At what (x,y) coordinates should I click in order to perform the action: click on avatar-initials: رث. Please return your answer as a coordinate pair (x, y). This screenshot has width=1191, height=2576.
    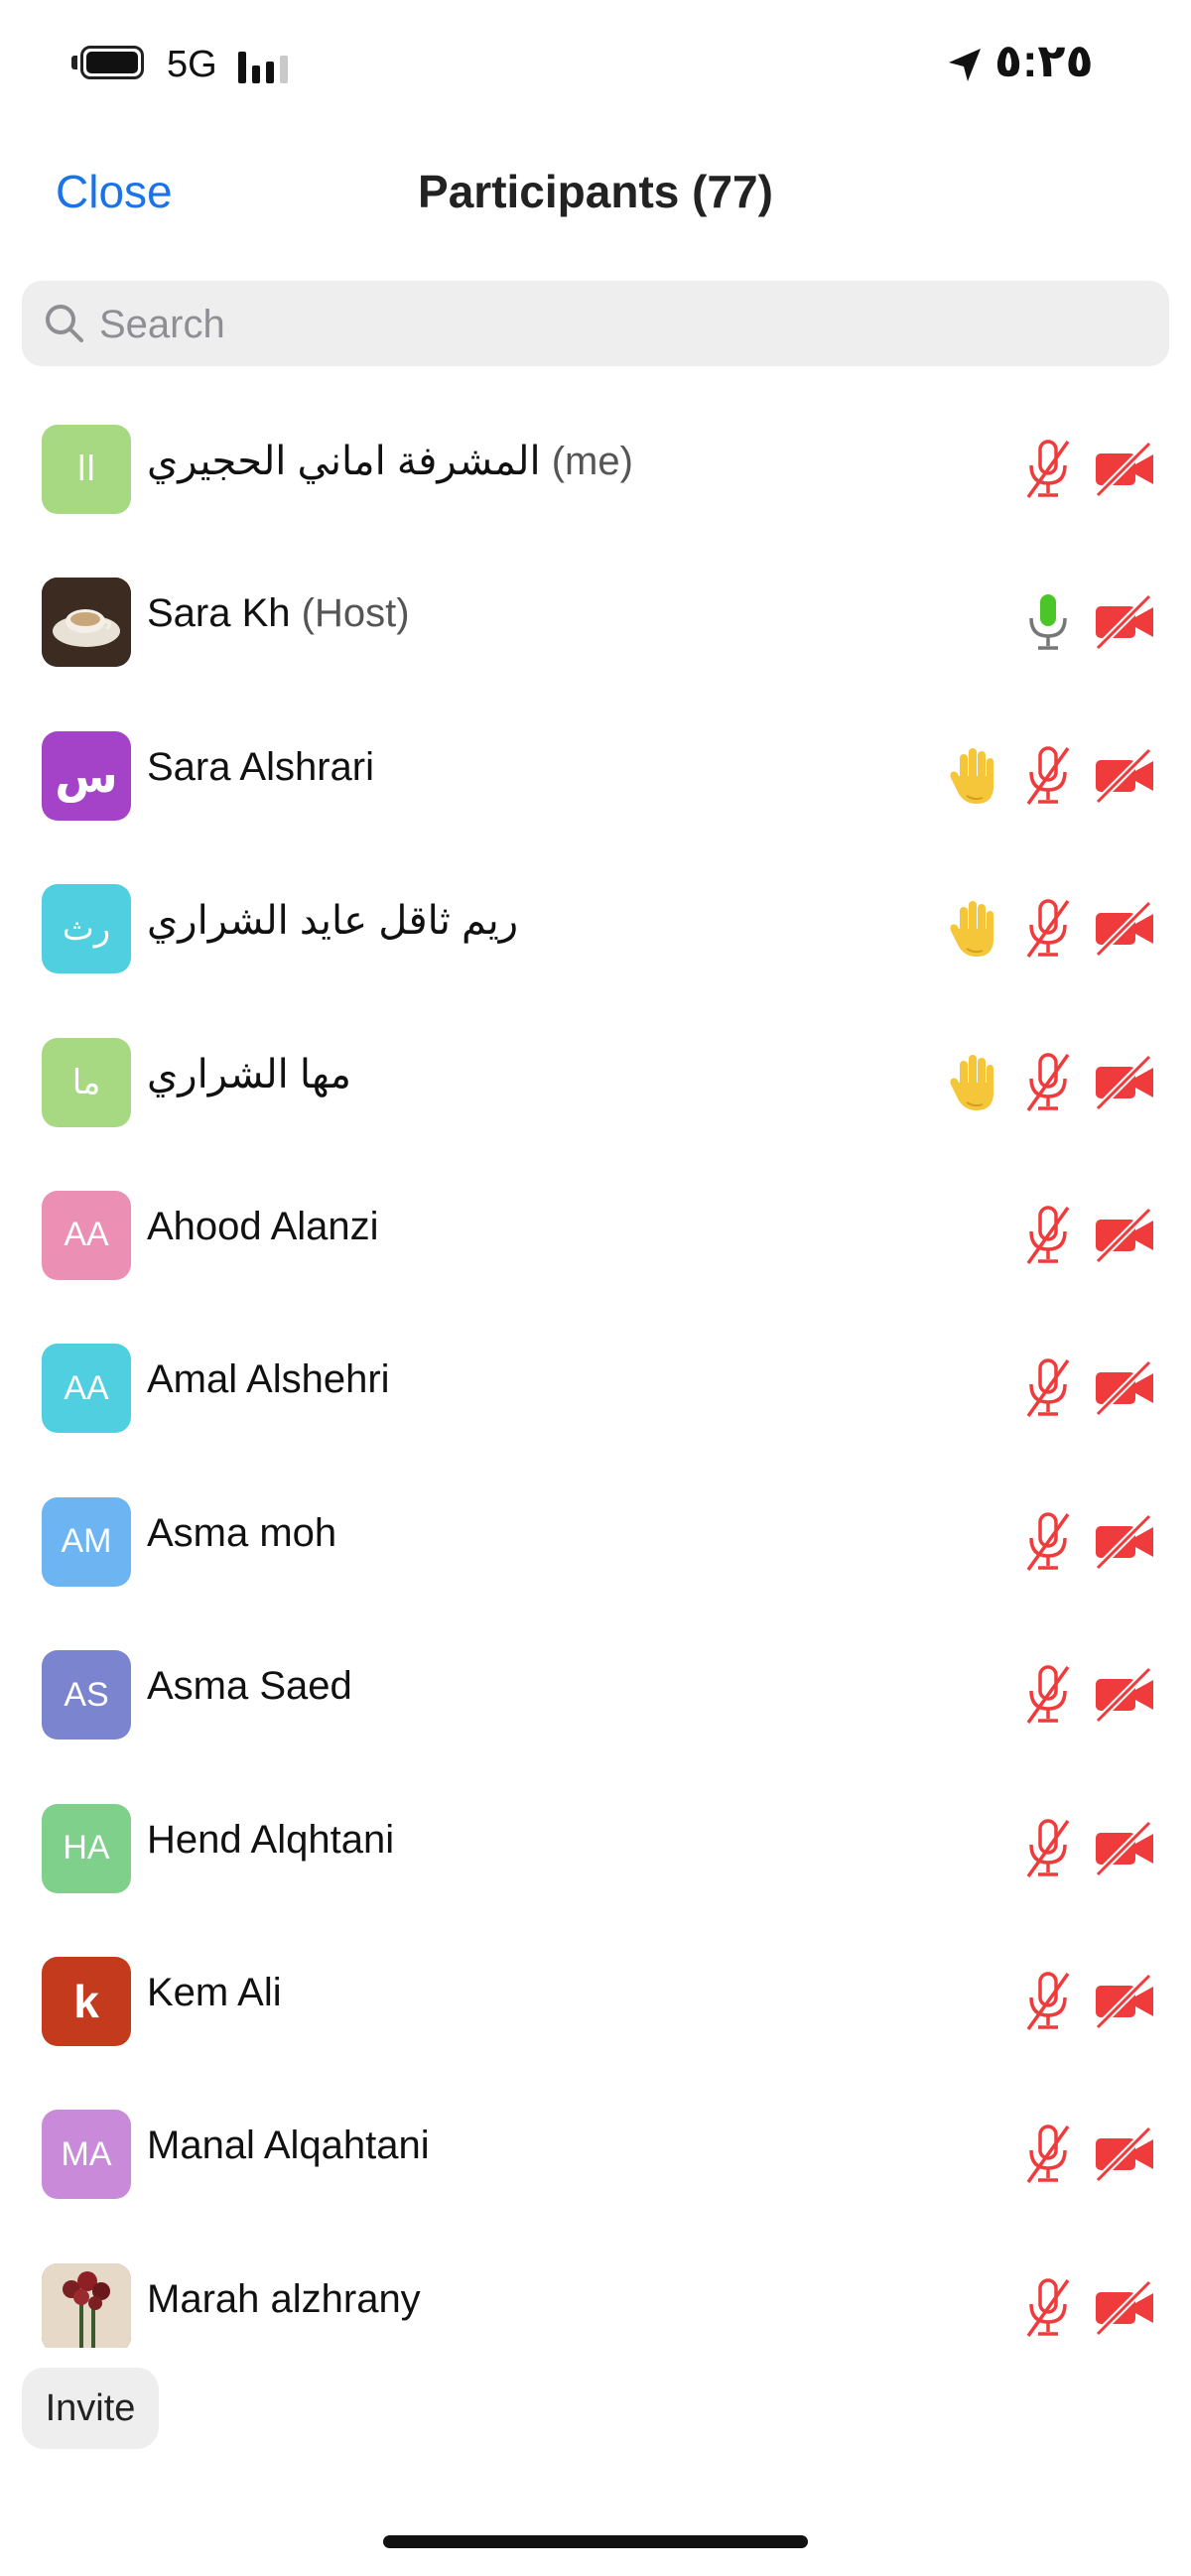
    Looking at the image, I should click on (87, 930).